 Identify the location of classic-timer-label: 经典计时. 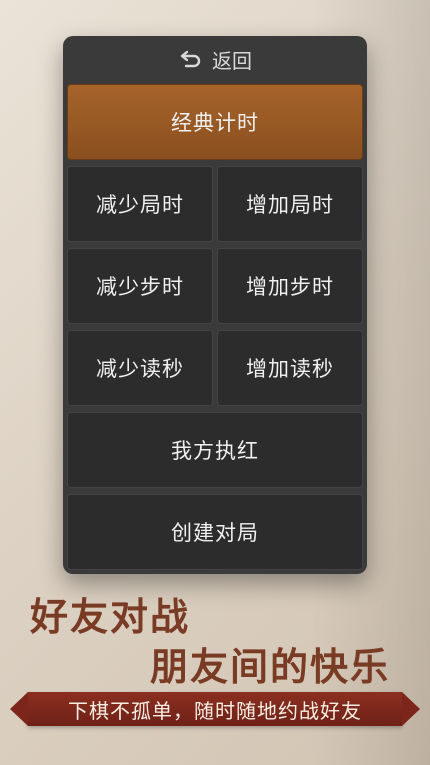
(215, 123).